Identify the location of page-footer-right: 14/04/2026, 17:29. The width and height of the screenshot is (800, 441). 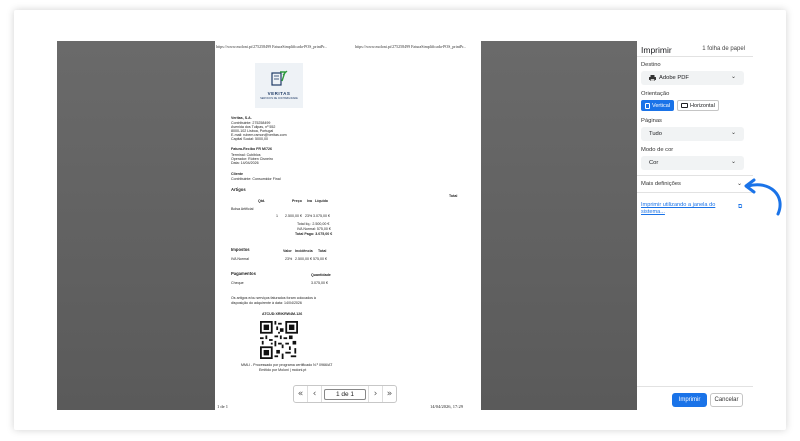
(447, 406).